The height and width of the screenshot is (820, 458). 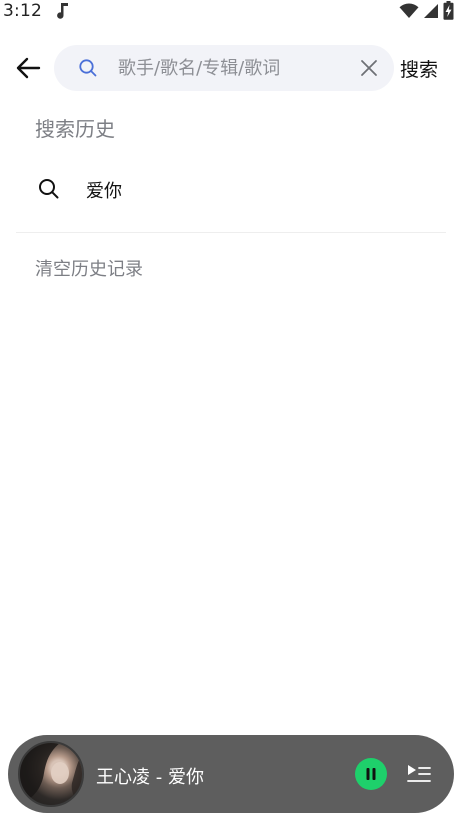 I want to click on history-item: 爱你, so click(x=229, y=189).